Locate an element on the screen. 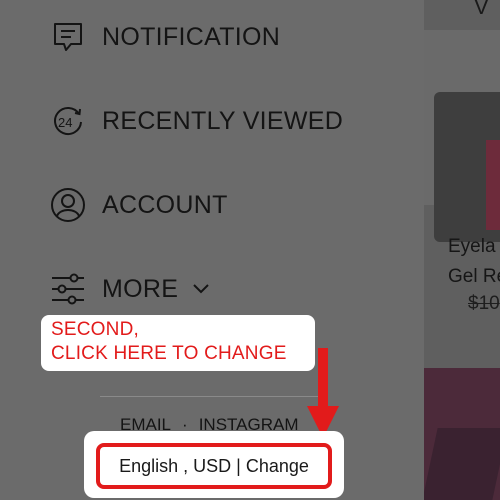  language-currency-change-button: English , USD | Change is located at coordinates (214, 466).